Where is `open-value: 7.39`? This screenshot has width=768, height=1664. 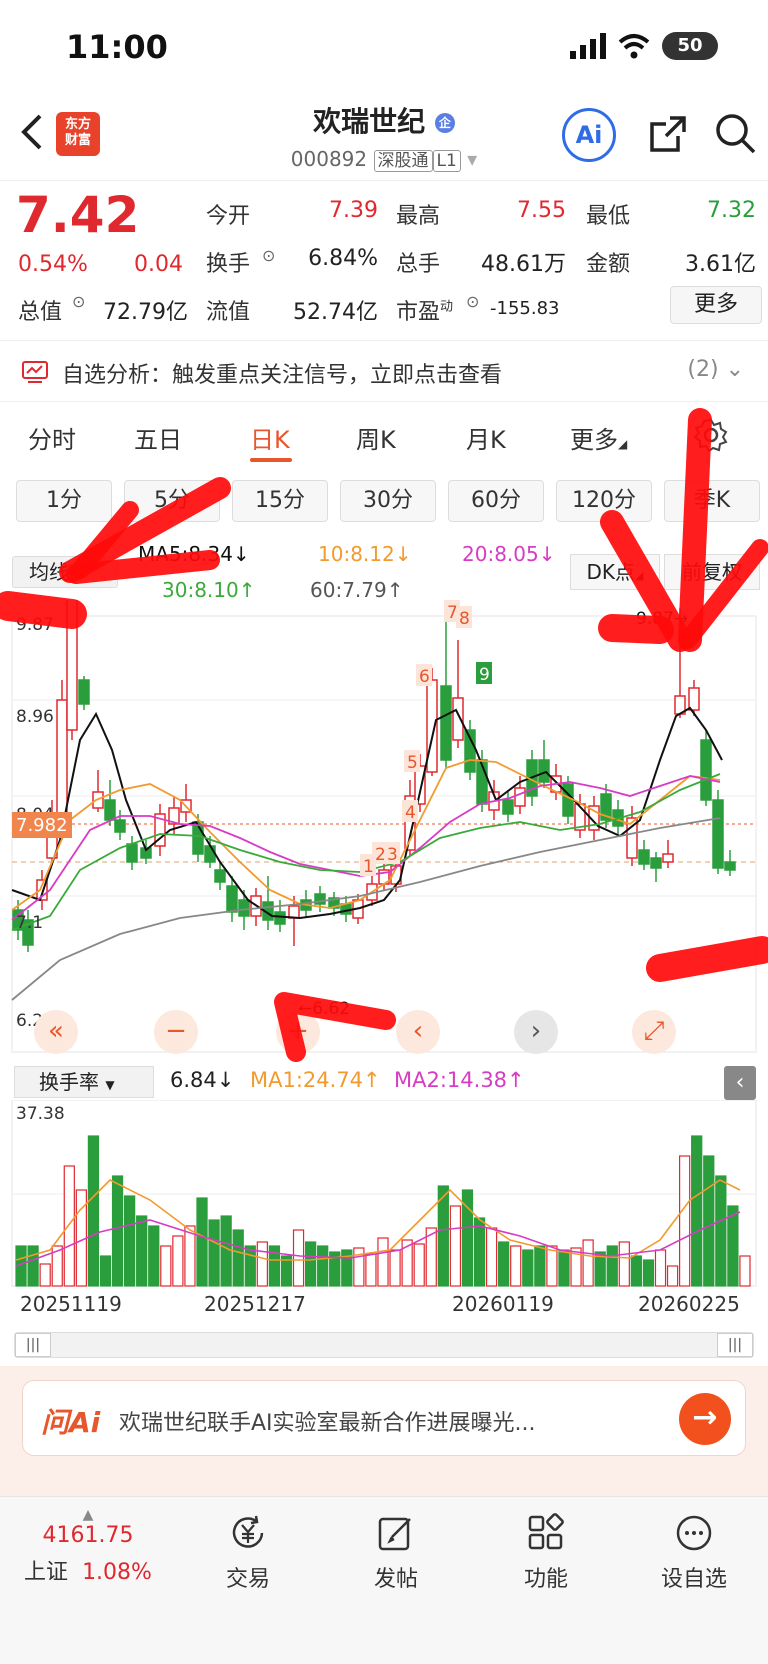 open-value: 7.39 is located at coordinates (353, 210).